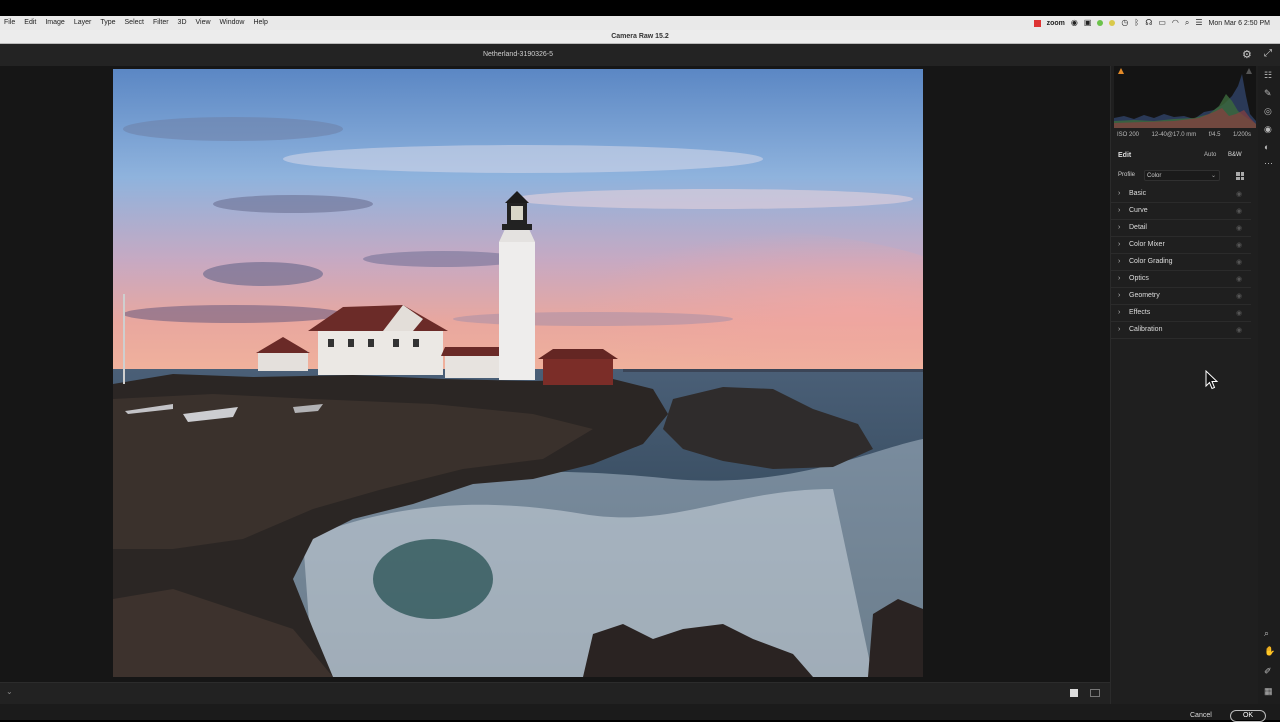 The image size is (1280, 722). Describe the element at coordinates (1268, 75) in the screenshot. I see `edit-sliders-icon: ☷` at that location.